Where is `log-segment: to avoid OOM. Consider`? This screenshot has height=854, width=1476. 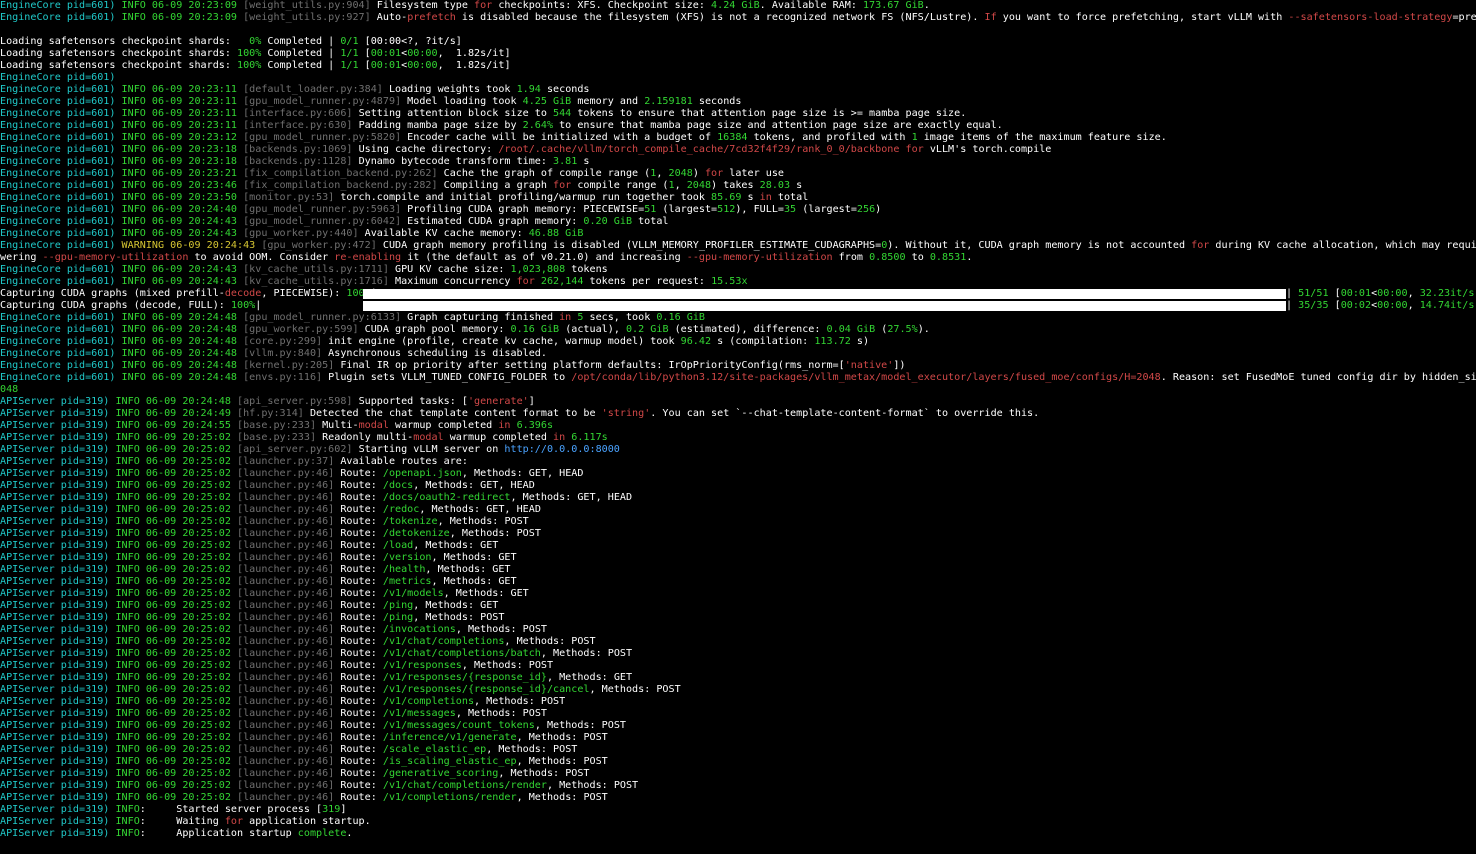 log-segment: to avoid OOM. Consider is located at coordinates (261, 257).